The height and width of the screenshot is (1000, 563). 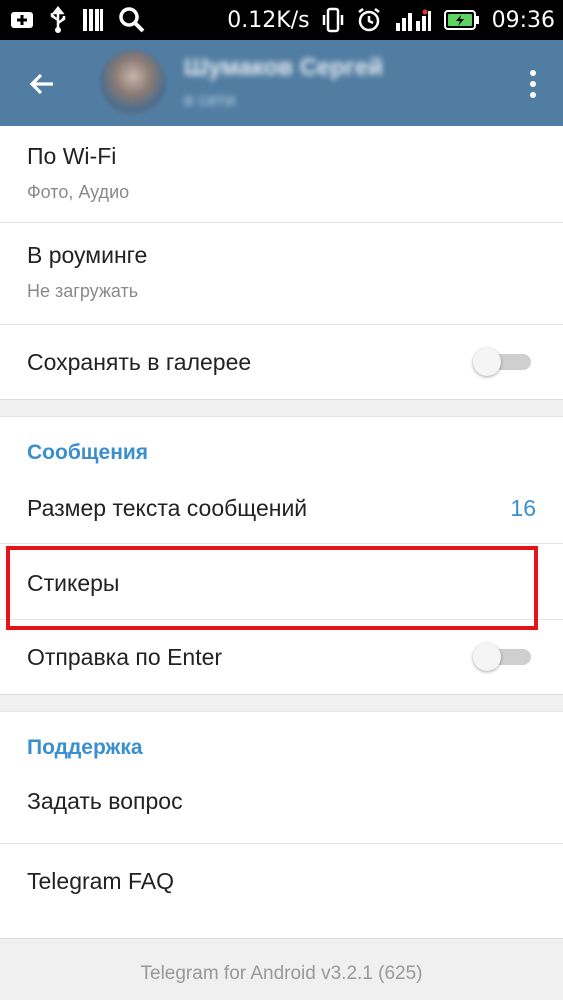 I want to click on text-size-value: 16, so click(x=523, y=508).